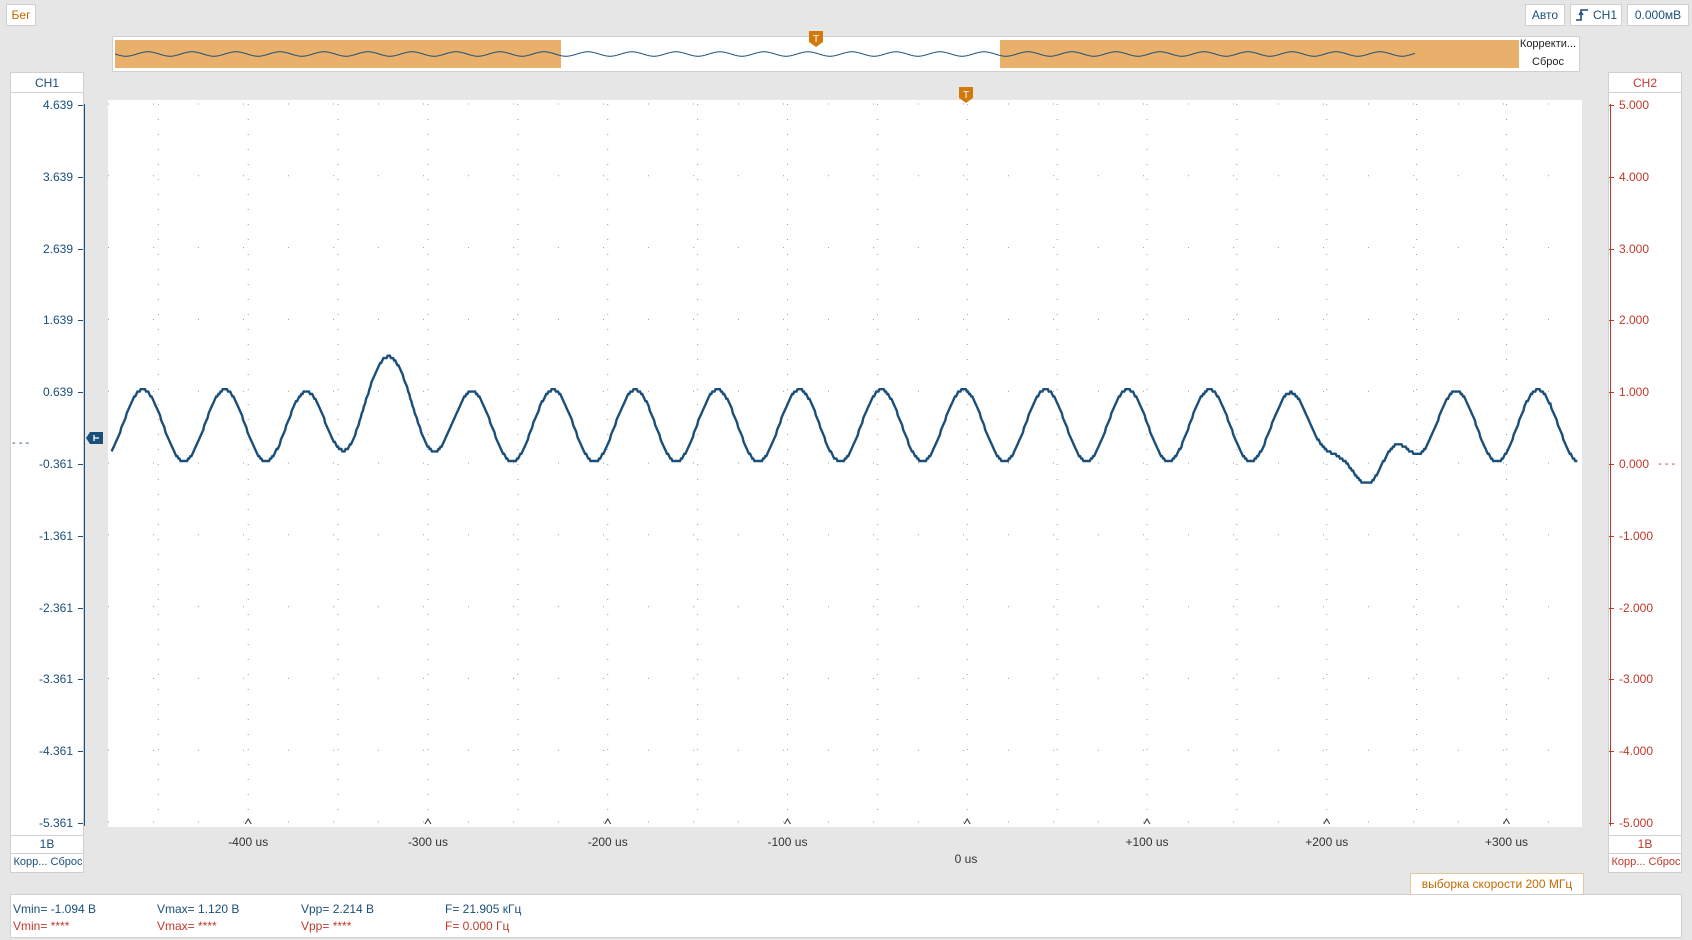 The width and height of the screenshot is (1692, 940). I want to click on ch1-tick-label: -5.361, so click(55, 823).